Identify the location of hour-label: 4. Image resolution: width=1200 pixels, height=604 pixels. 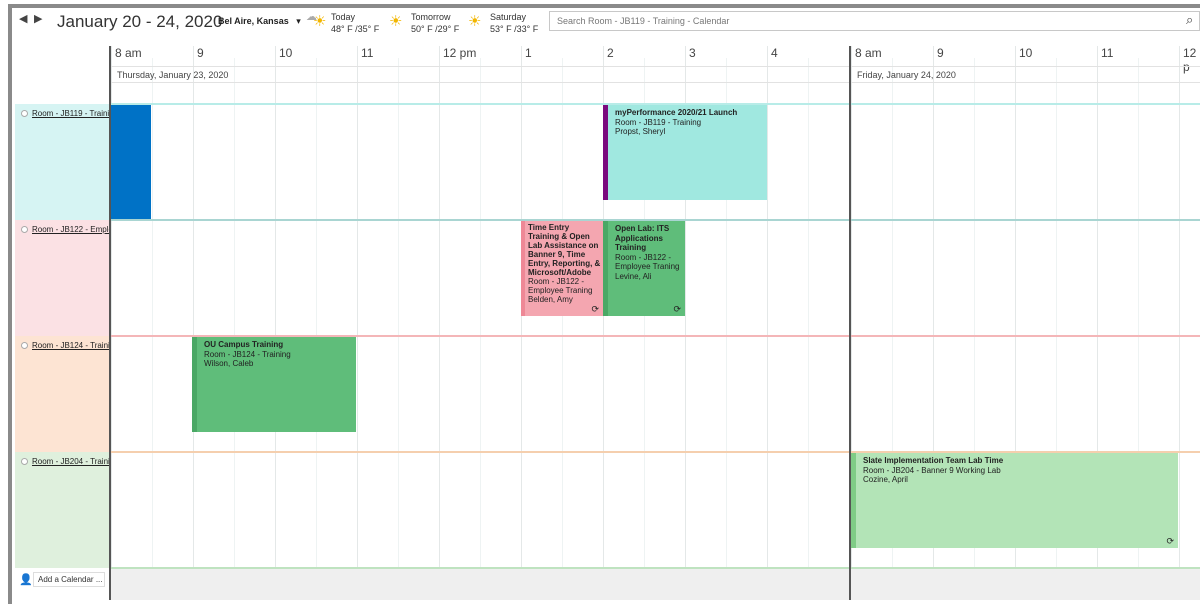
(774, 53).